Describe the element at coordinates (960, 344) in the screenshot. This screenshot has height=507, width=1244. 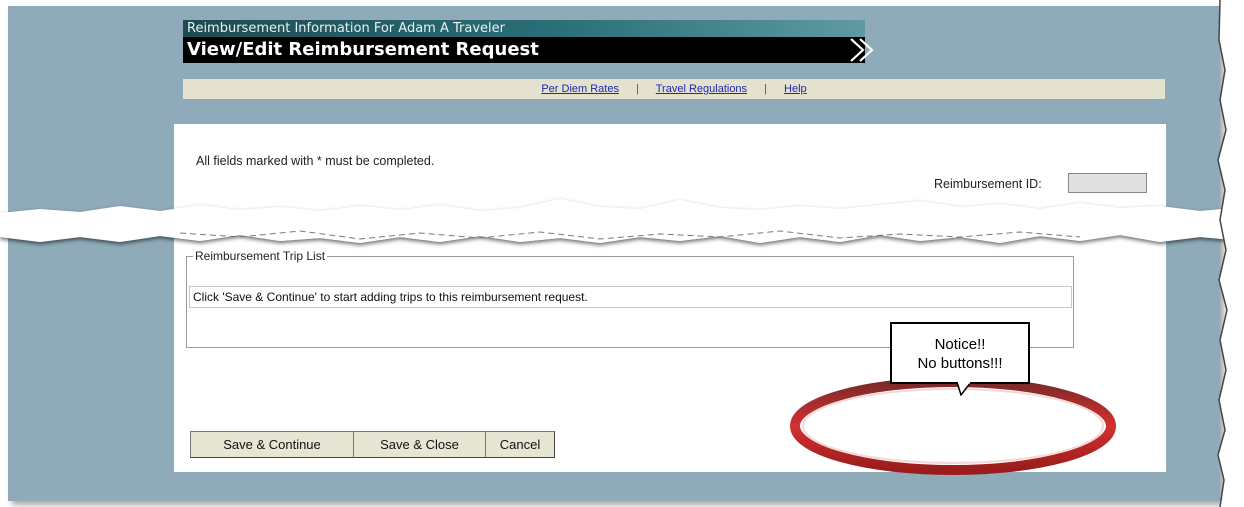
I see `callout-line-1: Notice!!` at that location.